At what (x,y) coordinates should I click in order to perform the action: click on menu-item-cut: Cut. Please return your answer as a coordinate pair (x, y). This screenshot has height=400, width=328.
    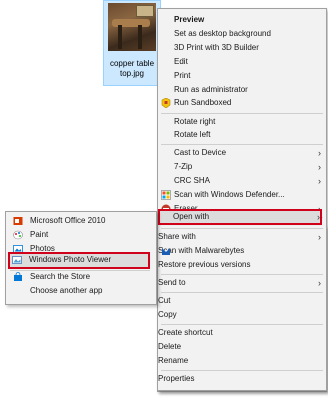
    Looking at the image, I should click on (242, 301).